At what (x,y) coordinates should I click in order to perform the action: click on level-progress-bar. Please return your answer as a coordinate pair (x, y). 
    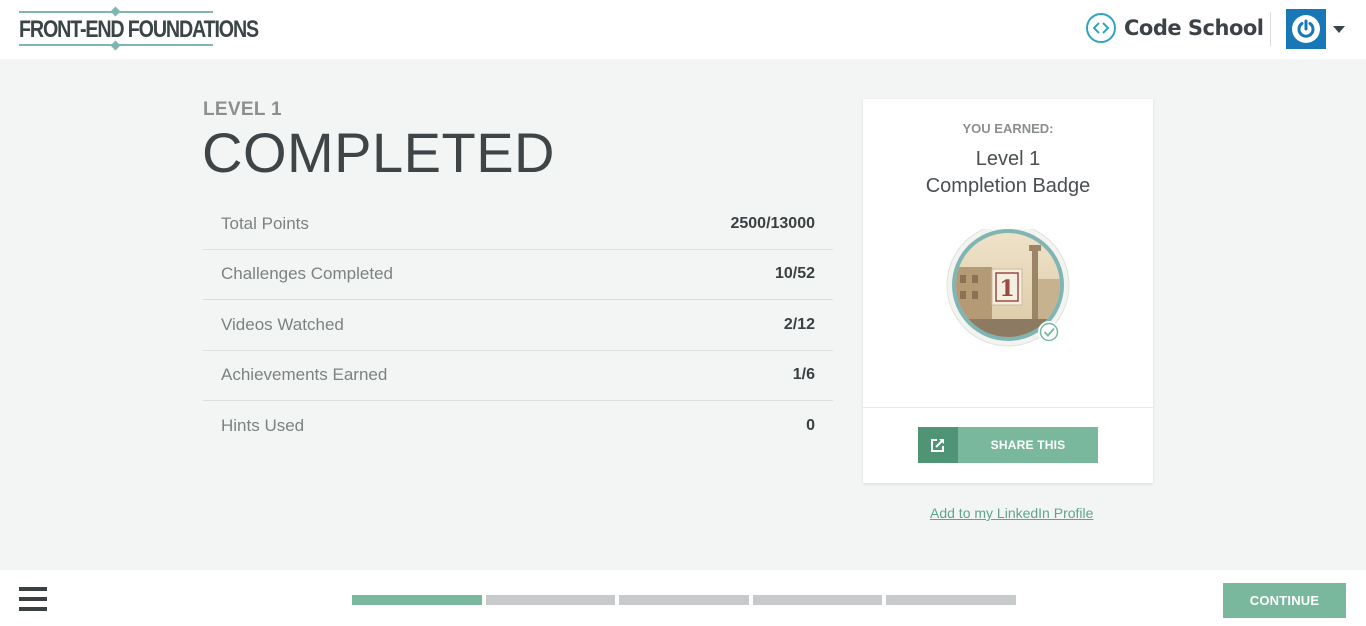
    Looking at the image, I should click on (684, 600).